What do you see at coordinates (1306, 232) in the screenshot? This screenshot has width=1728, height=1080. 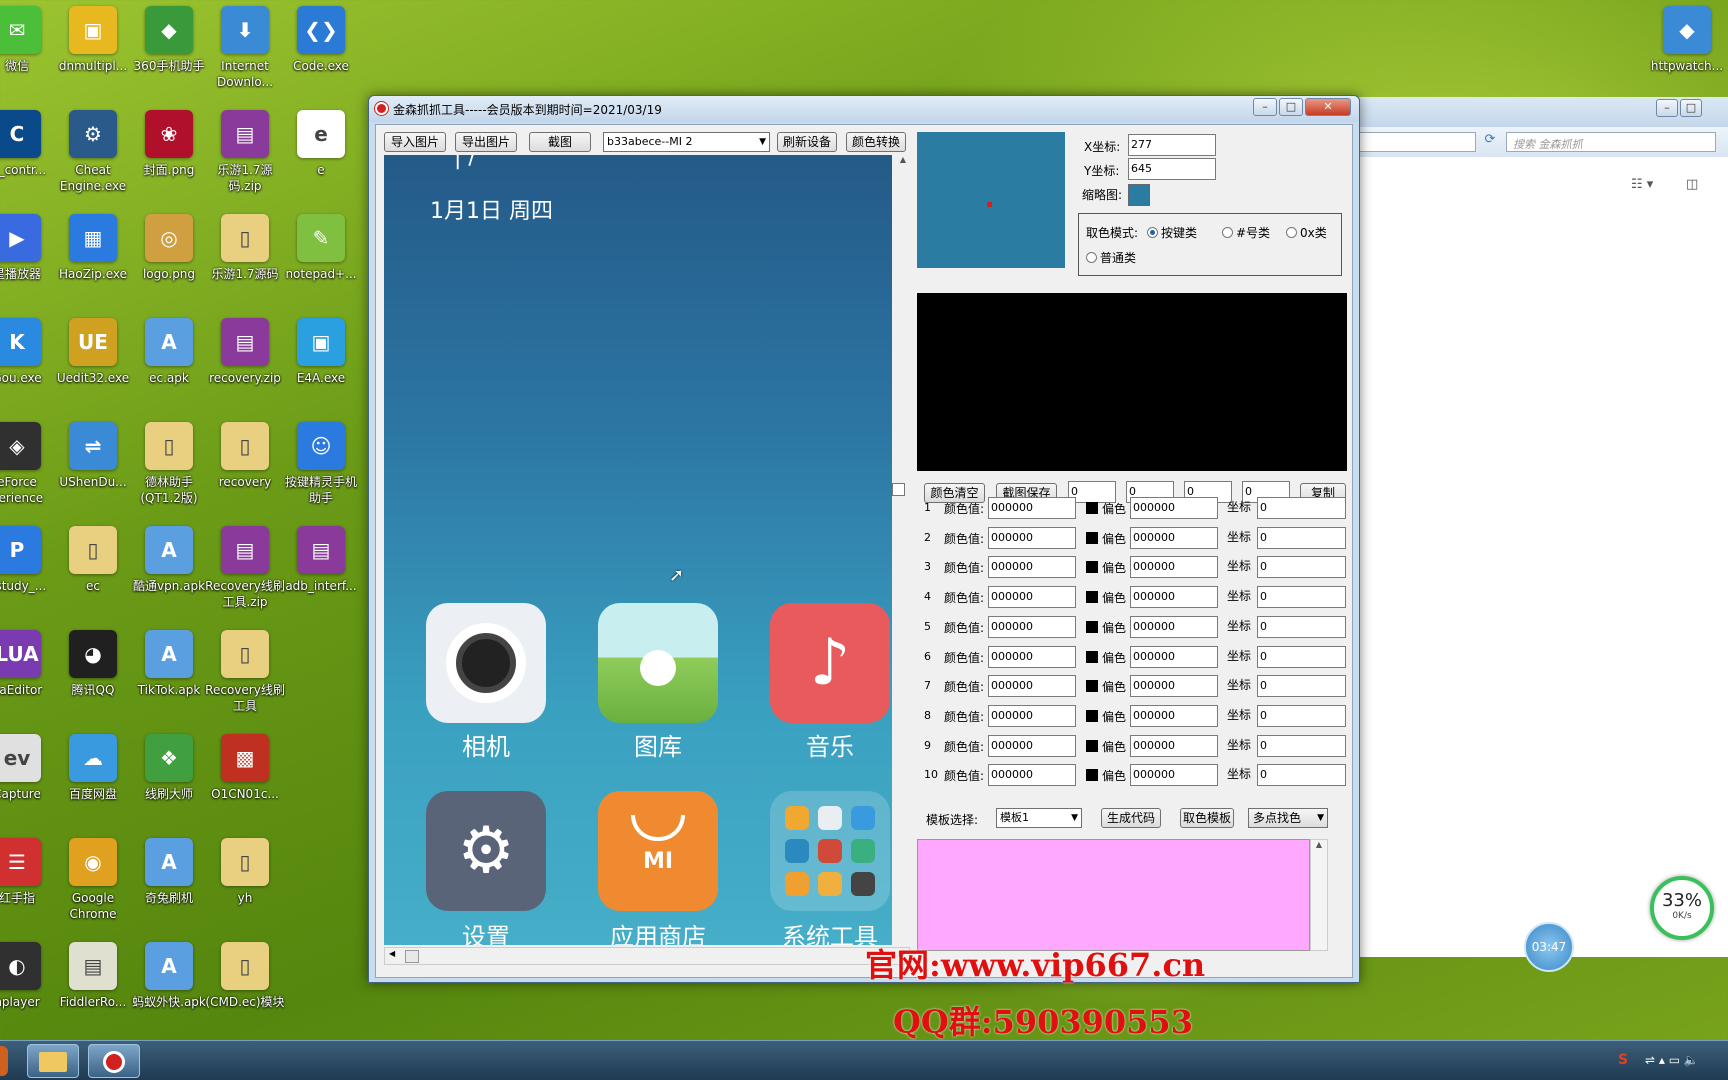 I see `radio-0x: 0x类` at bounding box center [1306, 232].